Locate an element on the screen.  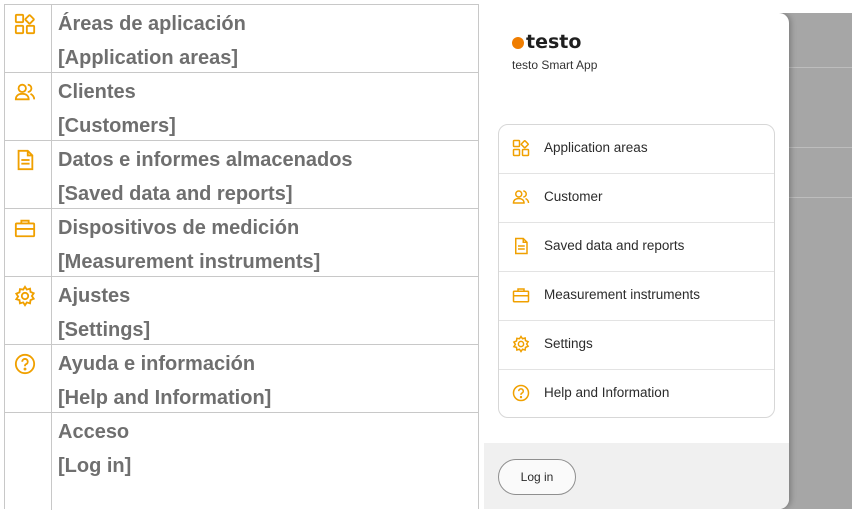
menu-item-settings: Settings is located at coordinates (636, 345).